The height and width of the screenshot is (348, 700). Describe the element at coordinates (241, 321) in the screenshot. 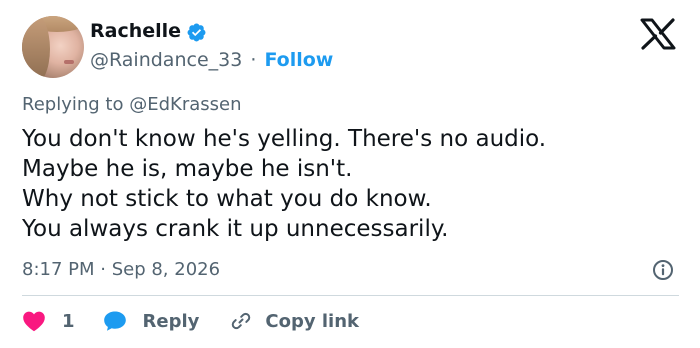

I see `link-icon` at that location.